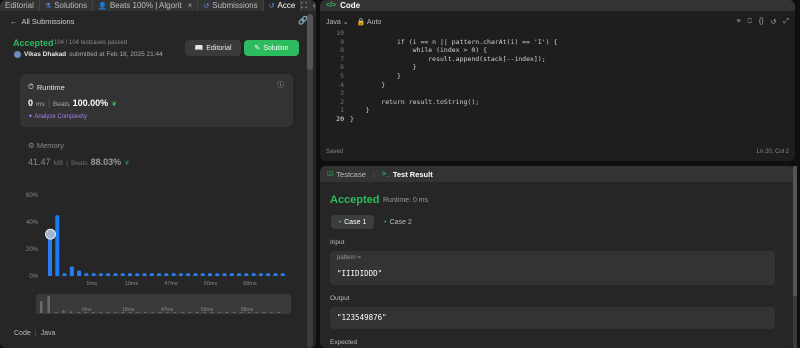 The height and width of the screenshot is (348, 800). I want to click on x-tick-label: 10ms, so click(132, 284).